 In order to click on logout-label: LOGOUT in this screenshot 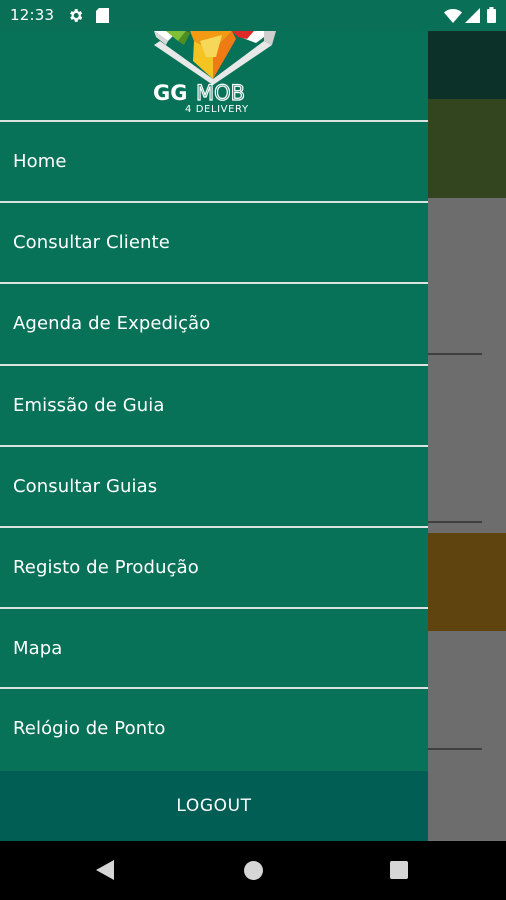, I will do `click(214, 806)`.